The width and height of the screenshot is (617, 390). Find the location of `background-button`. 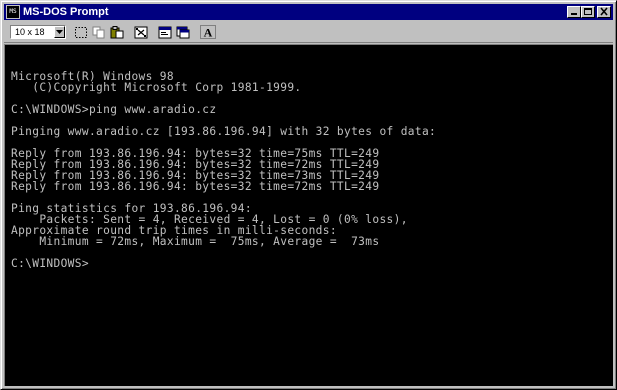

background-button is located at coordinates (183, 32).